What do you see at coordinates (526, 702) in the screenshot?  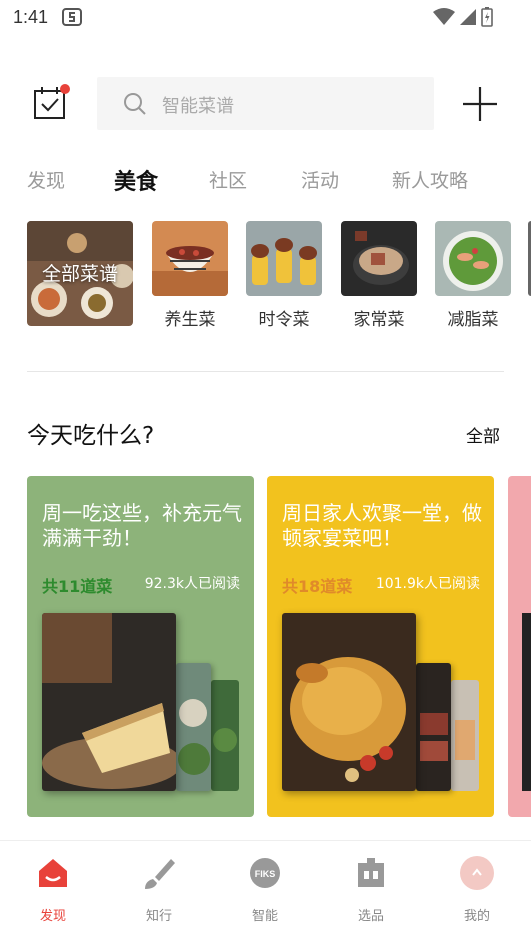 I see `card-peek-partial` at bounding box center [526, 702].